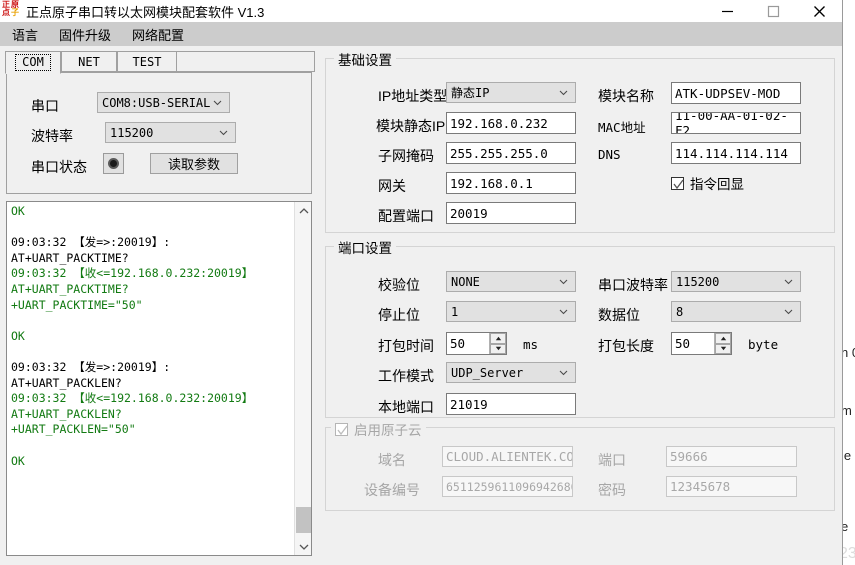 The image size is (855, 565). Describe the element at coordinates (163, 102) in the screenshot. I see `serial-port-select: COM8:USB-SERIAL` at that location.